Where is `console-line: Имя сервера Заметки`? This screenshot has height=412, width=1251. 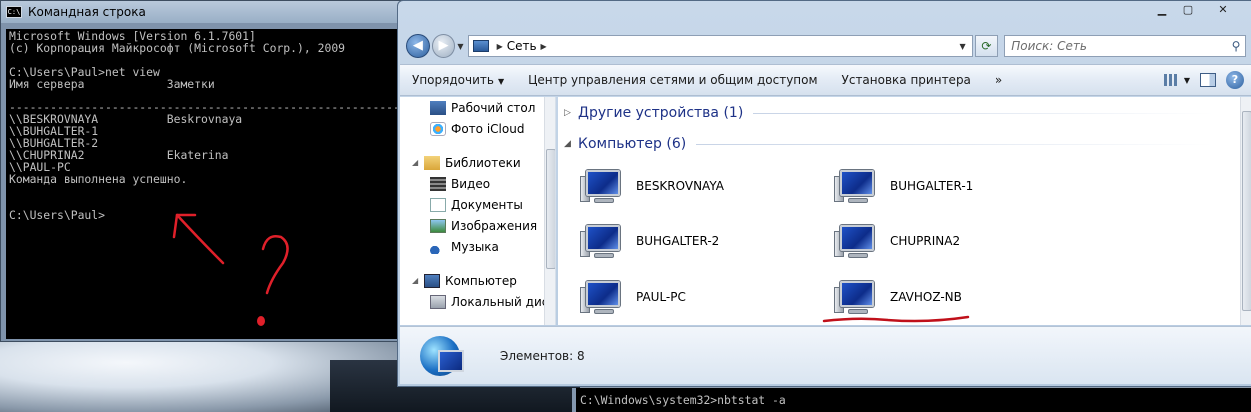 console-line: Имя сервера Заметки is located at coordinates (112, 83).